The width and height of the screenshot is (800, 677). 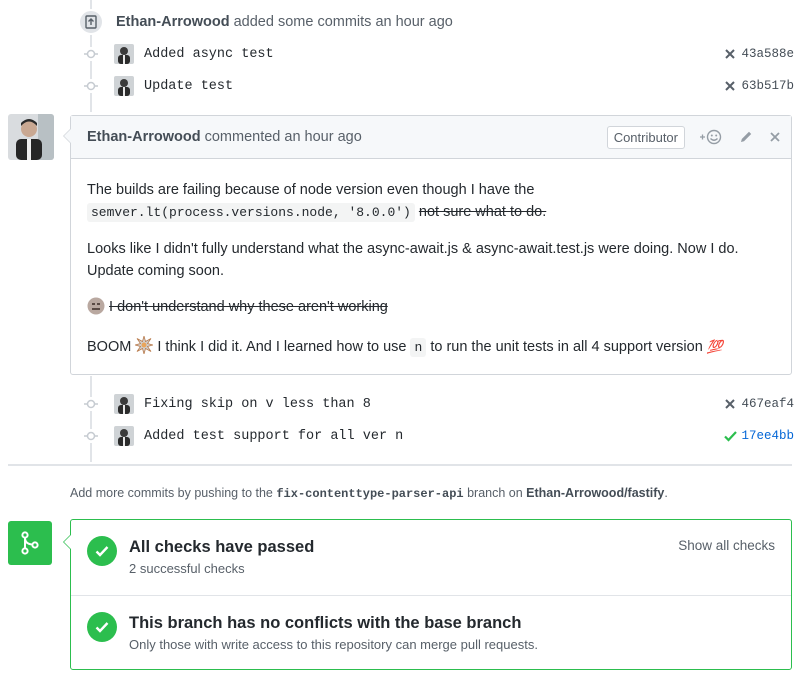 I want to click on repo-push-icon, so click(x=91, y=22).